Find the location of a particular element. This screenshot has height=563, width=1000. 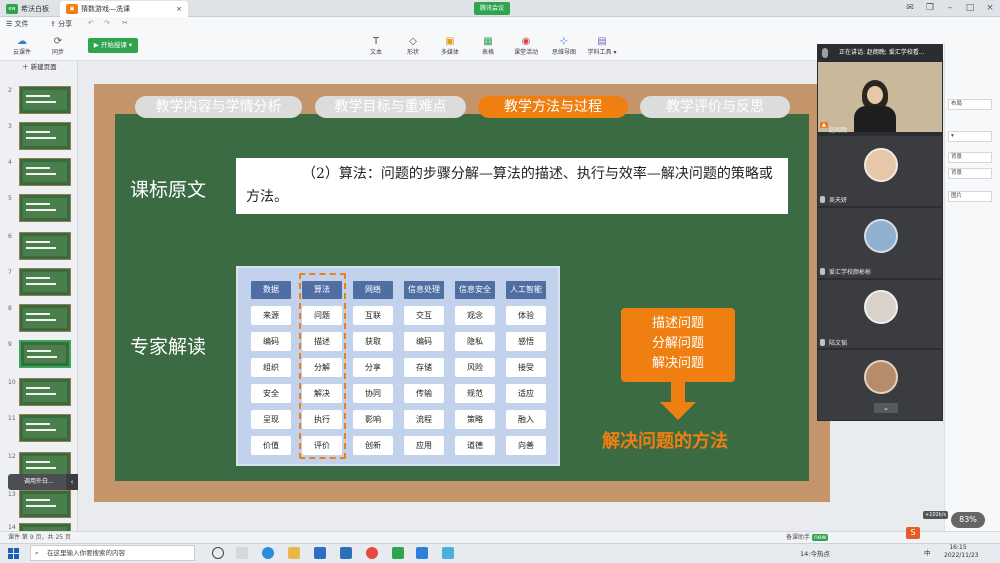

callout-line-3: 解决问题 is located at coordinates (677, 363).